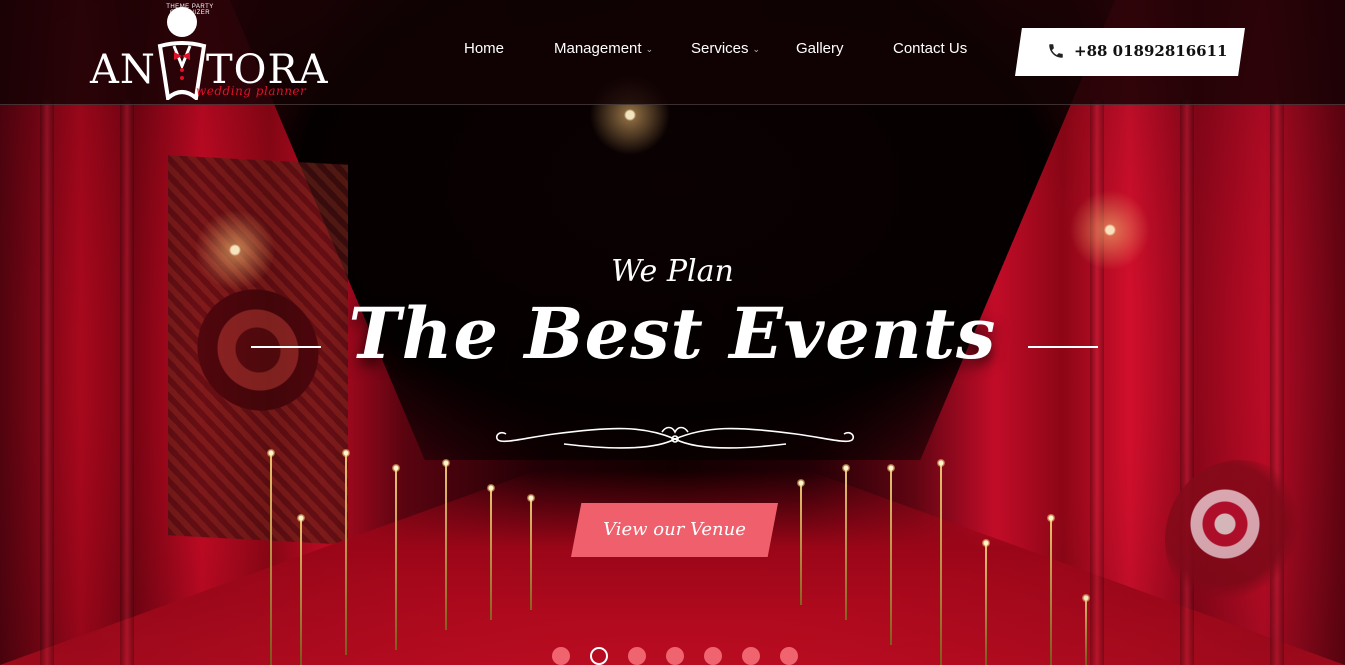 This screenshot has width=1345, height=665. I want to click on view-venue-button-label: View our Venue, so click(674, 529).